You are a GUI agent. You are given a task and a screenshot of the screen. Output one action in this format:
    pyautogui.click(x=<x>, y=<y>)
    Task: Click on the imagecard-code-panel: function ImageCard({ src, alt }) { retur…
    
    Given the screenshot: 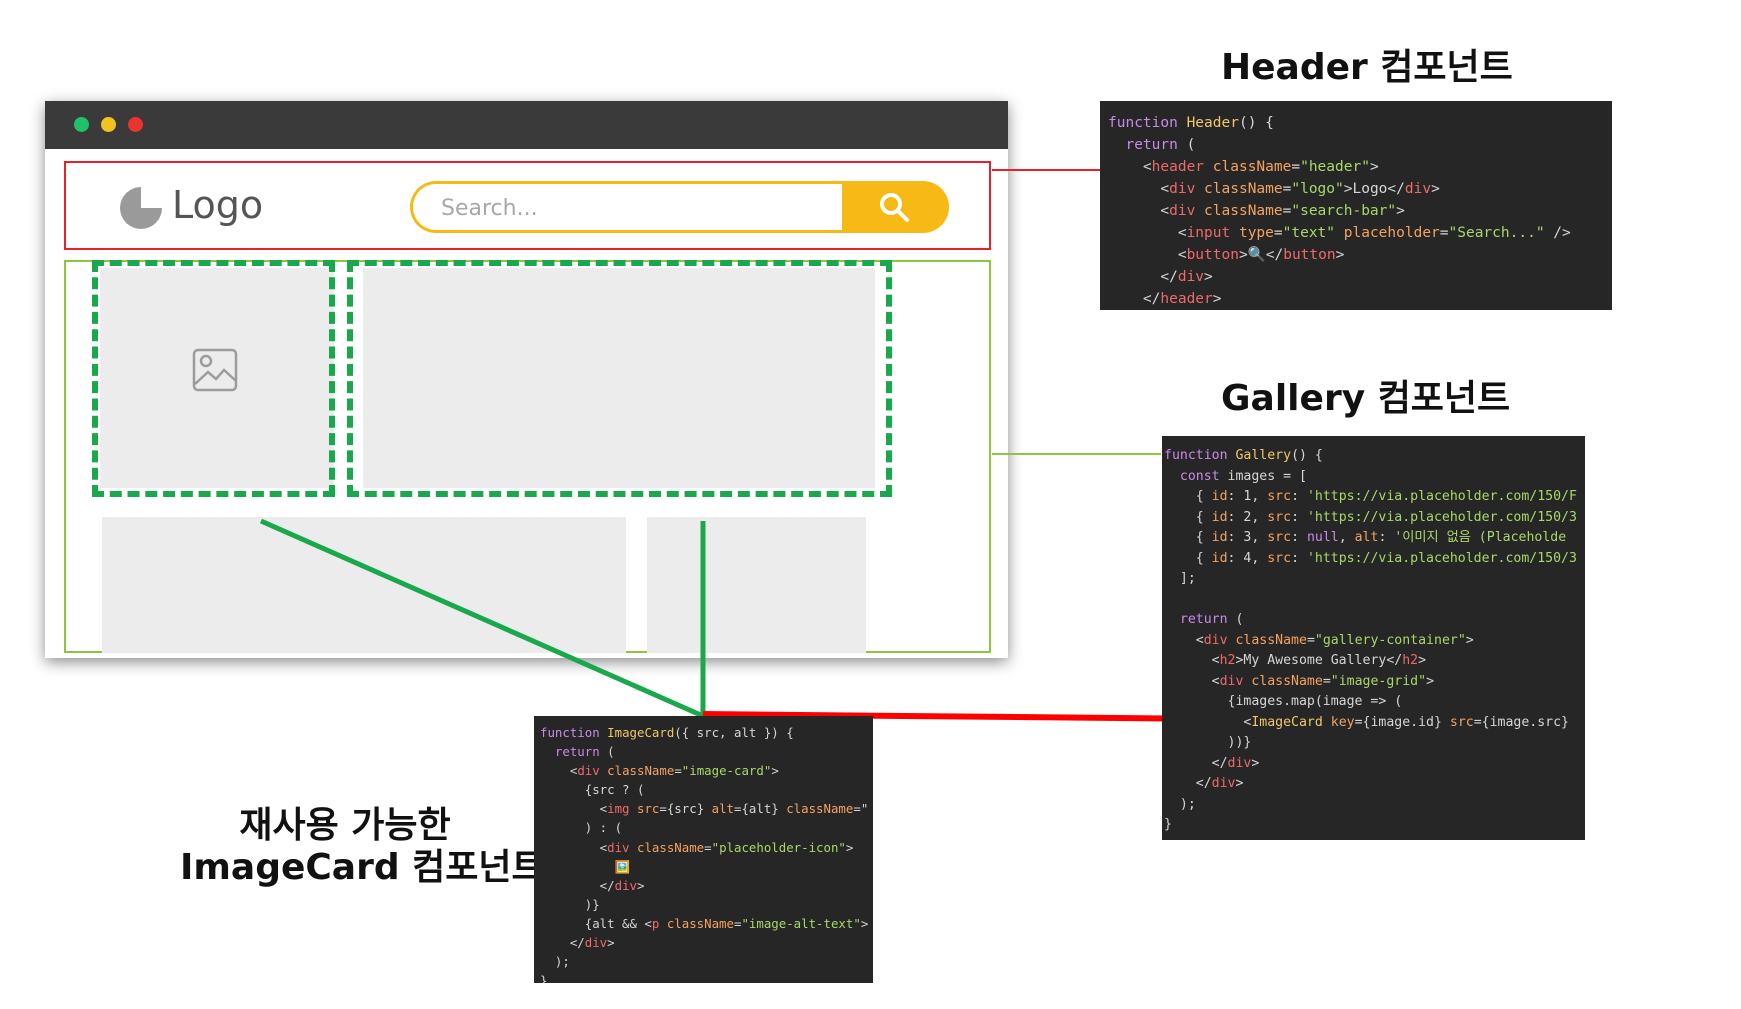 What is the action you would take?
    pyautogui.click(x=703, y=849)
    